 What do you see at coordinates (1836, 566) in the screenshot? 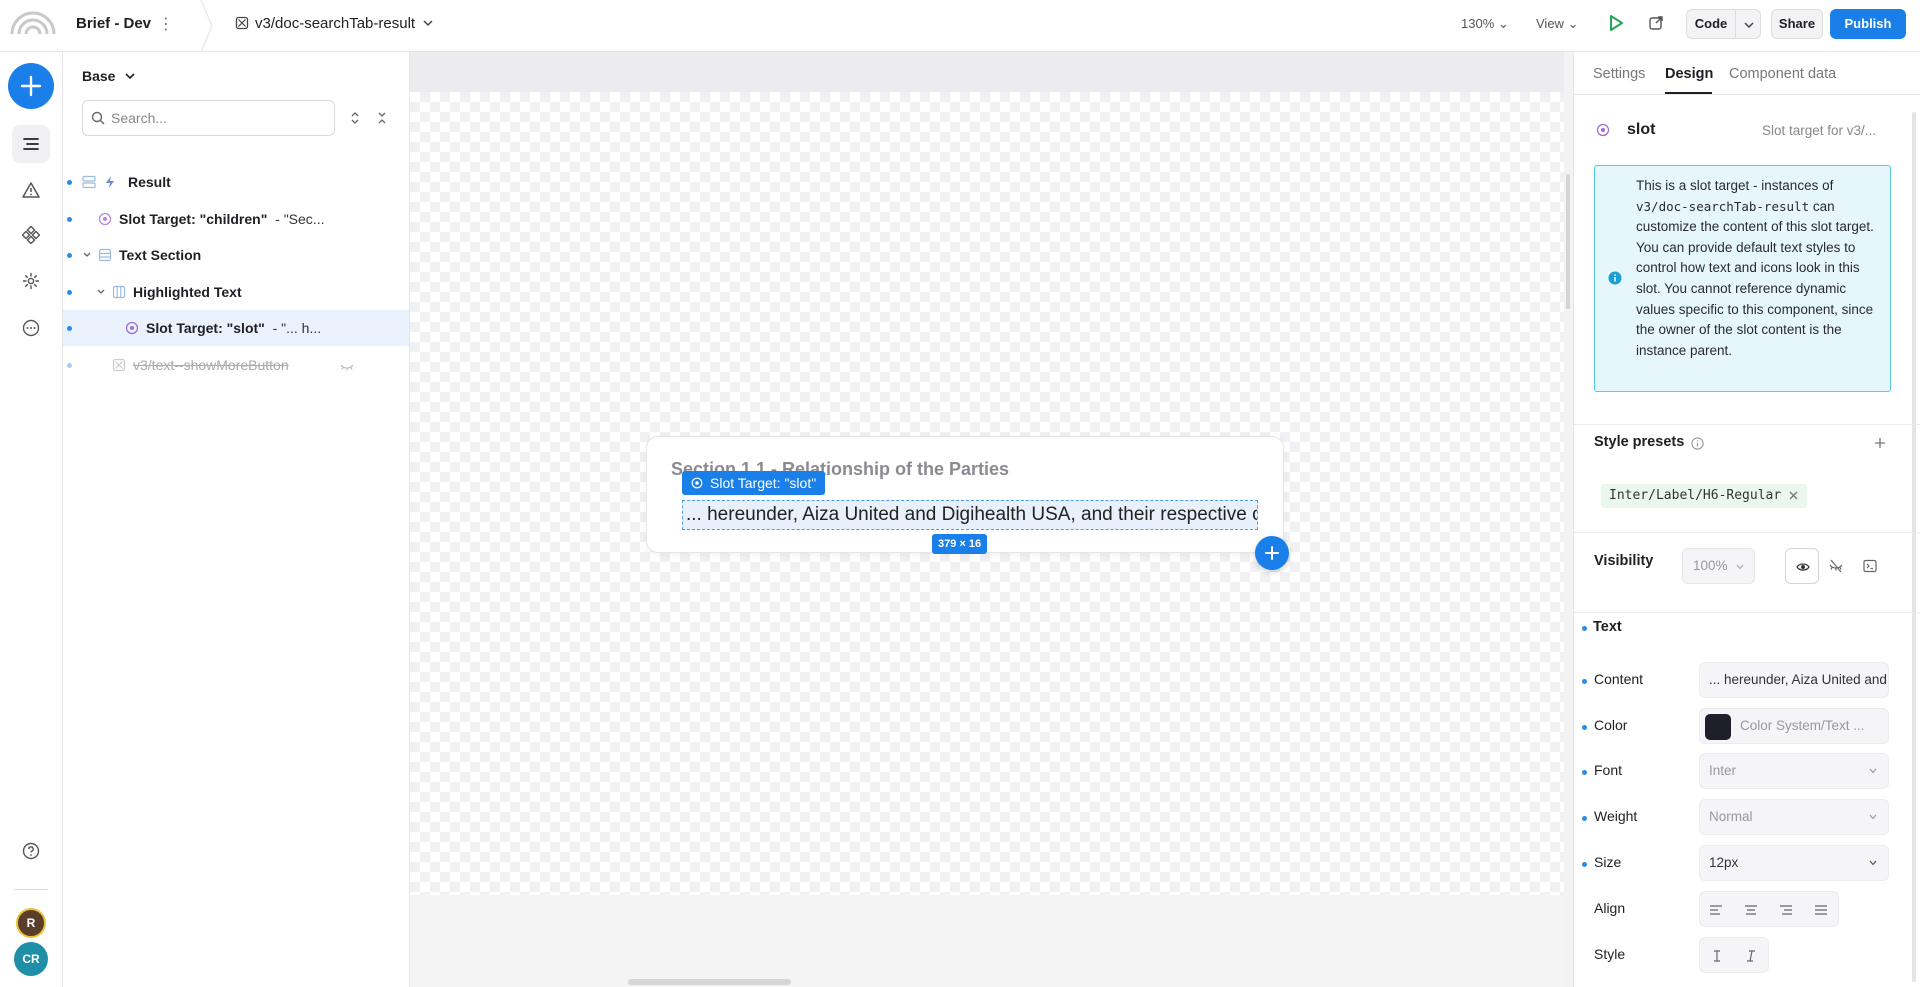
I see `hidden-toggle` at bounding box center [1836, 566].